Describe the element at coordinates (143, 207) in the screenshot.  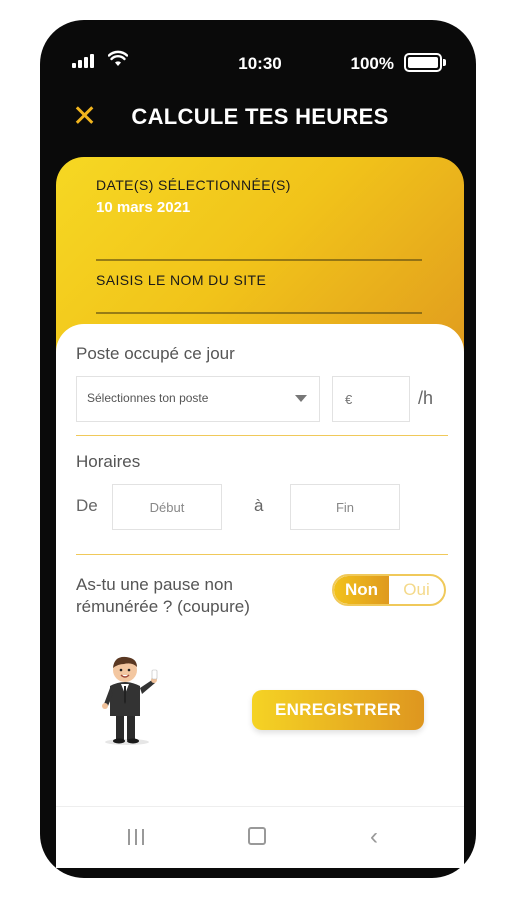
I see `date-value: 10 mars 2021` at that location.